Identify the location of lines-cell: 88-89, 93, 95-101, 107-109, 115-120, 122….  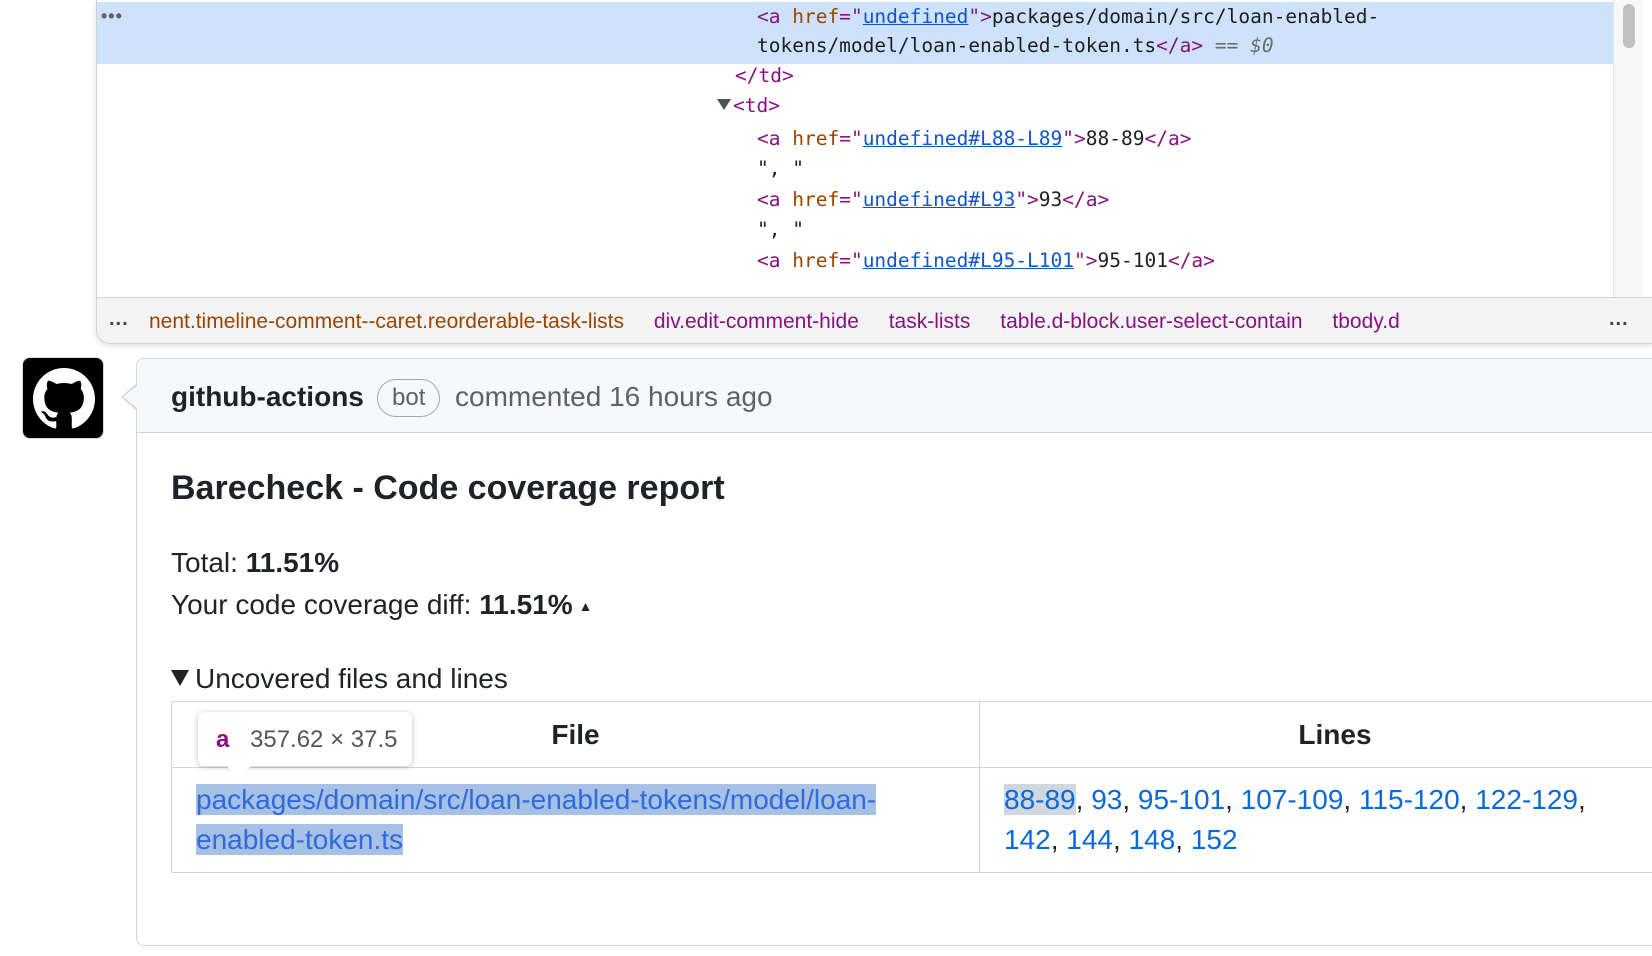
(1315, 820).